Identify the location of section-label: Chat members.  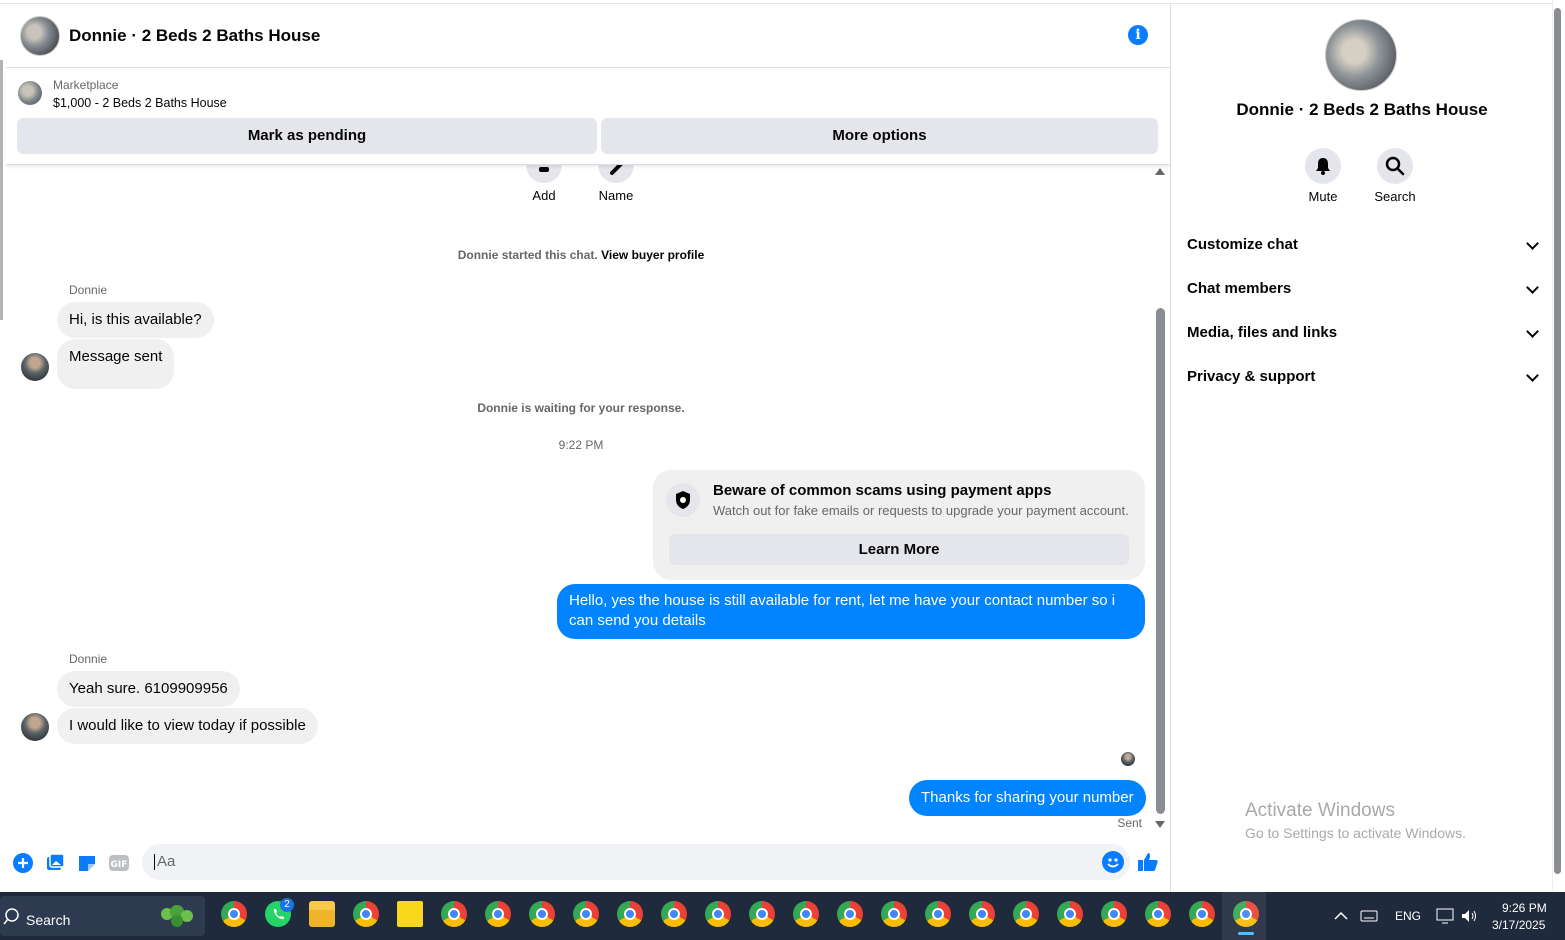
(1239, 288).